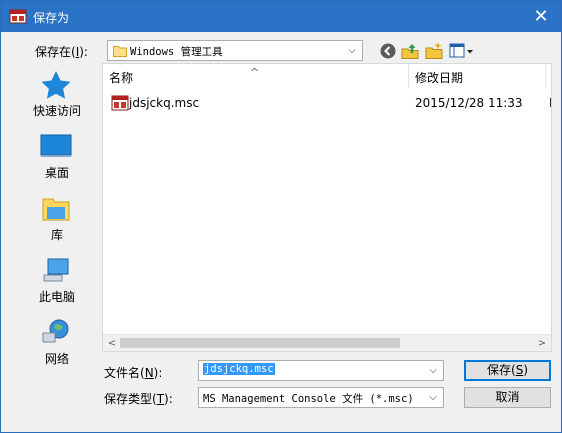 Image resolution: width=562 pixels, height=433 pixels. I want to click on close-button: ✕, so click(541, 16).